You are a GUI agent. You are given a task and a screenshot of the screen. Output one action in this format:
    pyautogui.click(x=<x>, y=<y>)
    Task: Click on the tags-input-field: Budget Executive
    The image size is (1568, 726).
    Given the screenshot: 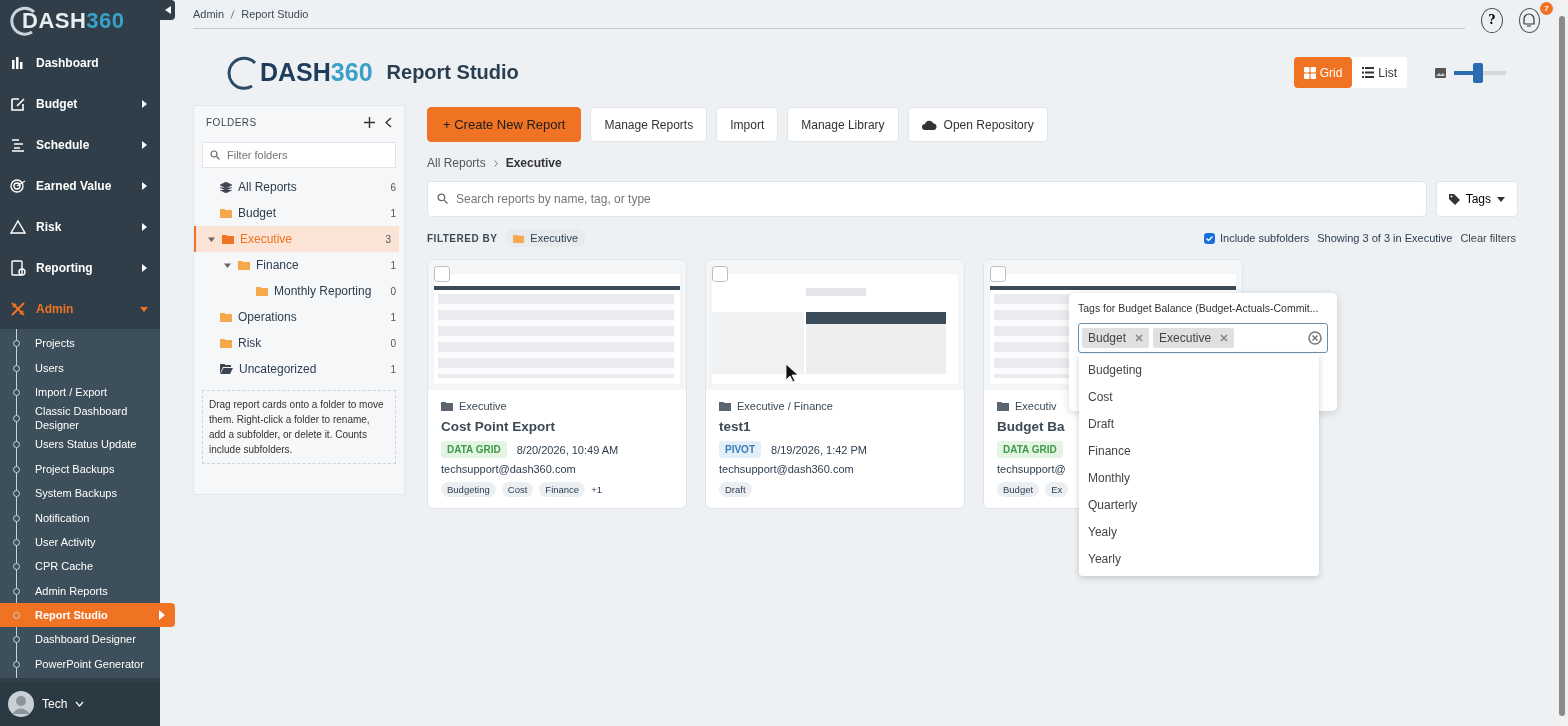 What is the action you would take?
    pyautogui.click(x=1203, y=338)
    